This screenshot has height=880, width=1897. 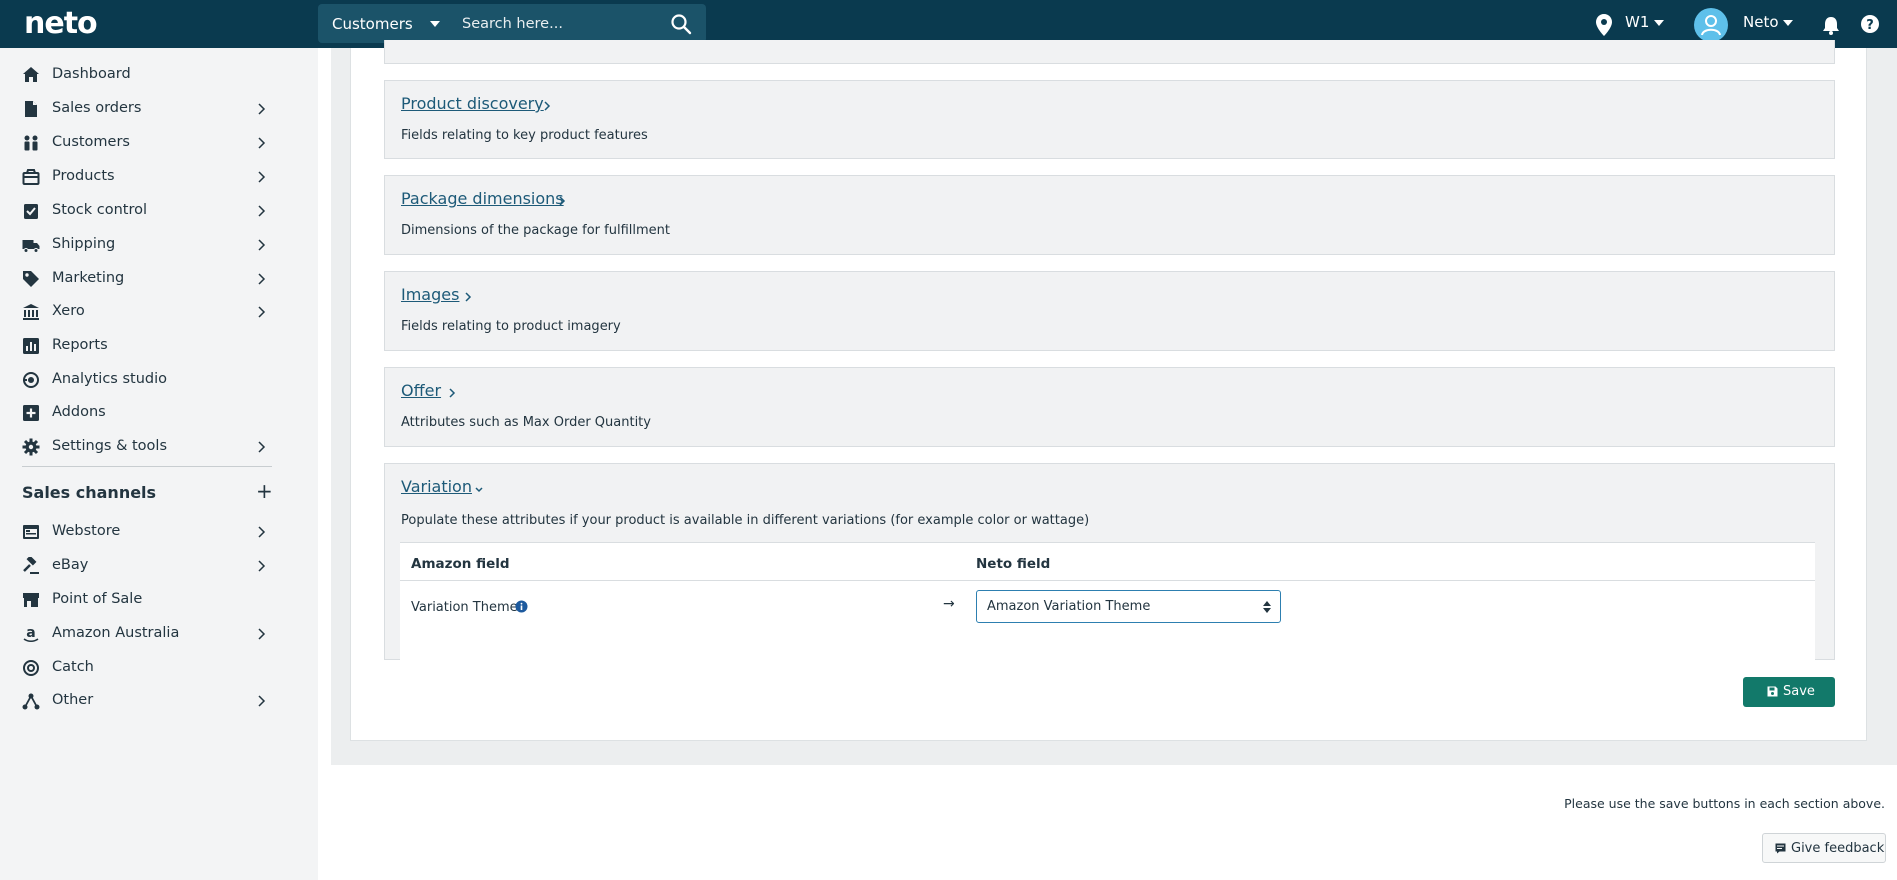 What do you see at coordinates (145, 600) in the screenshot?
I see `sidebar-item-point-of-sale: Point of Sale` at bounding box center [145, 600].